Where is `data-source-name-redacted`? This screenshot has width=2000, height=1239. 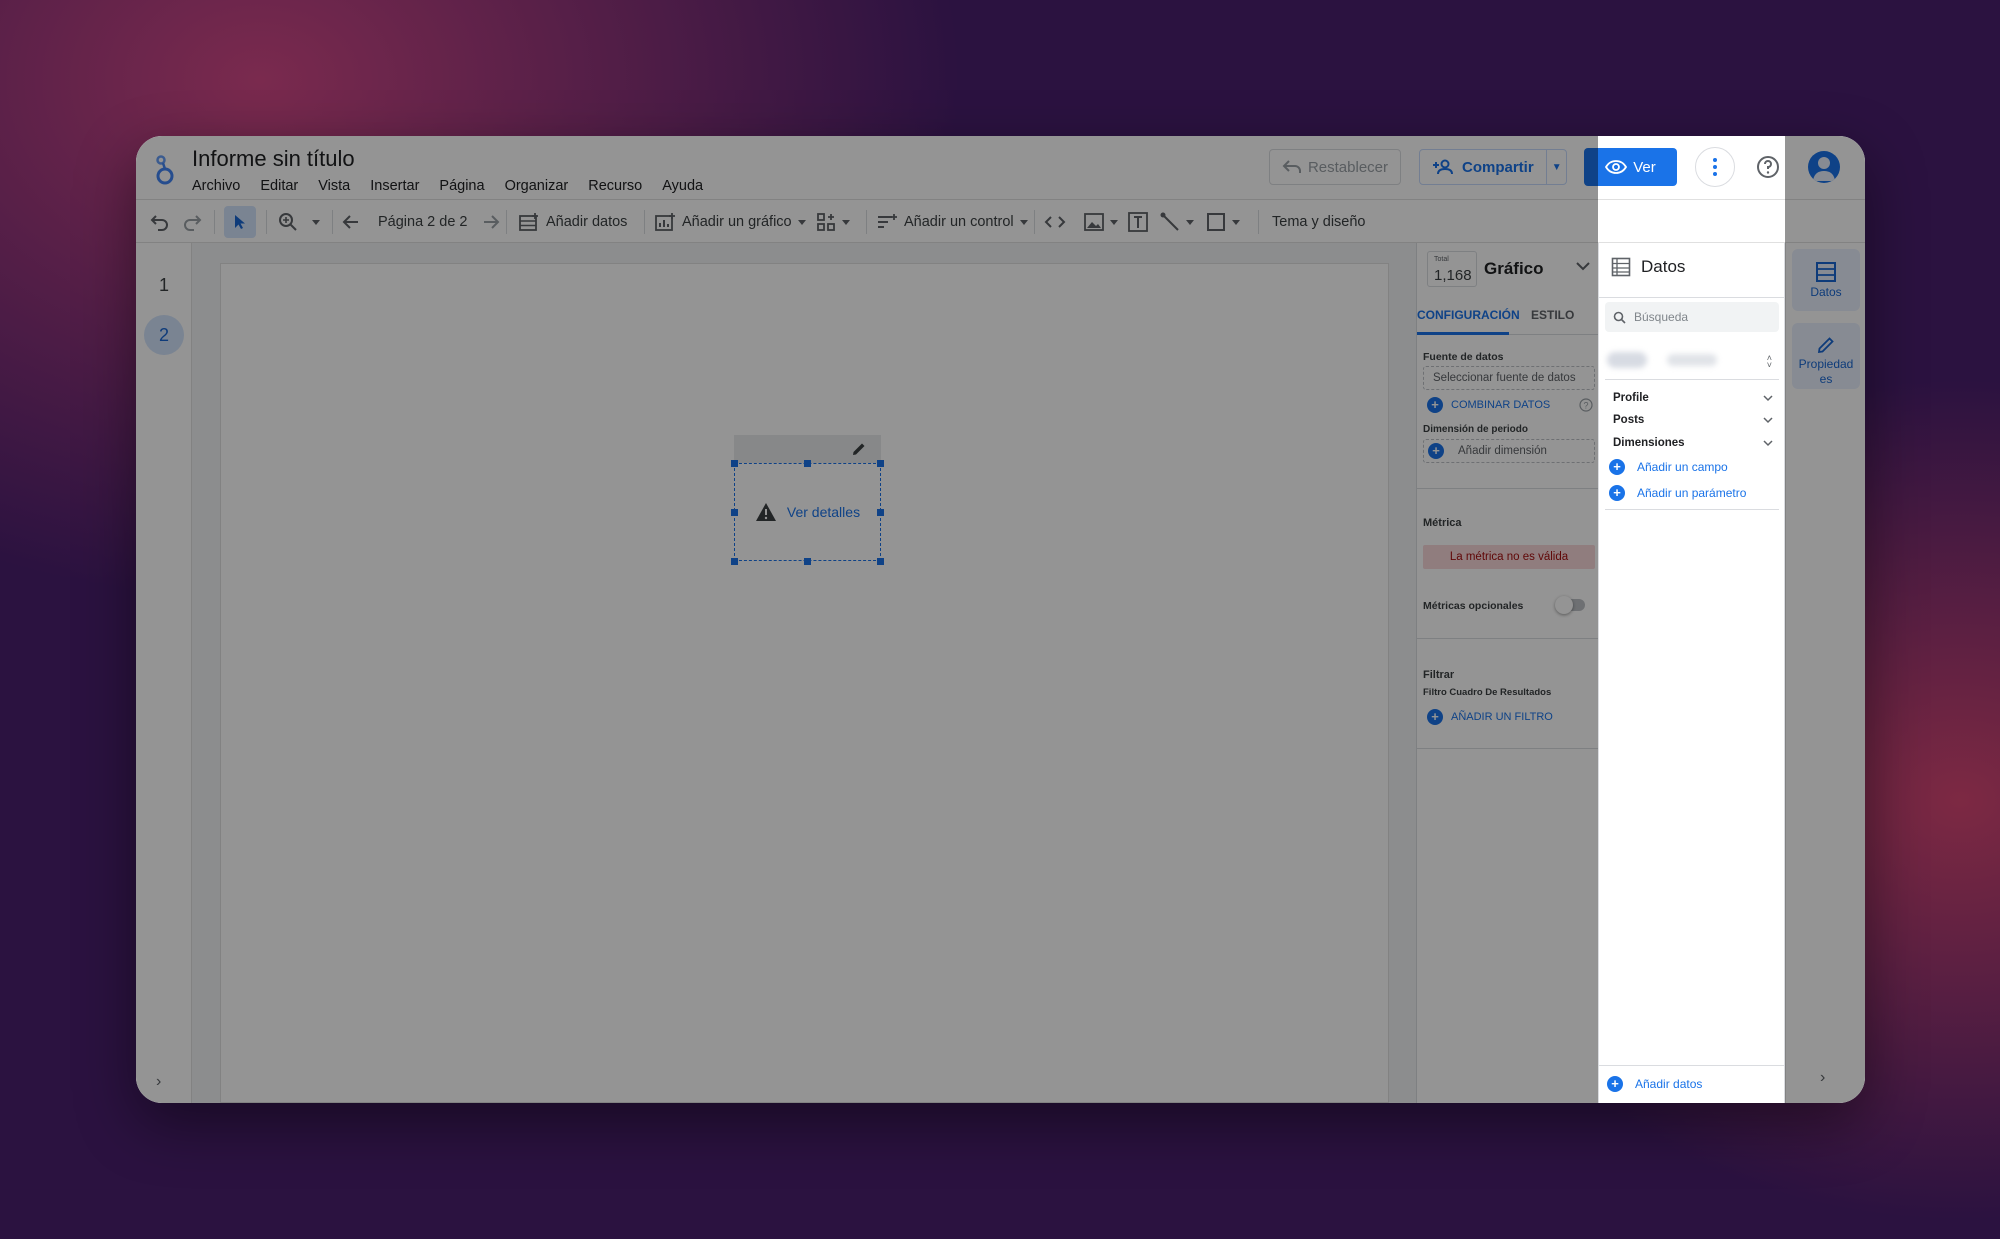
data-source-name-redacted is located at coordinates (1667, 360).